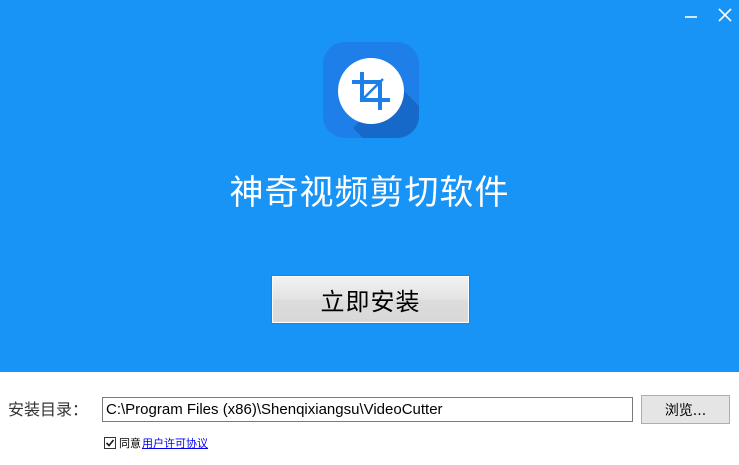  I want to click on agreement-row: 同意 用户许可协议, so click(156, 443).